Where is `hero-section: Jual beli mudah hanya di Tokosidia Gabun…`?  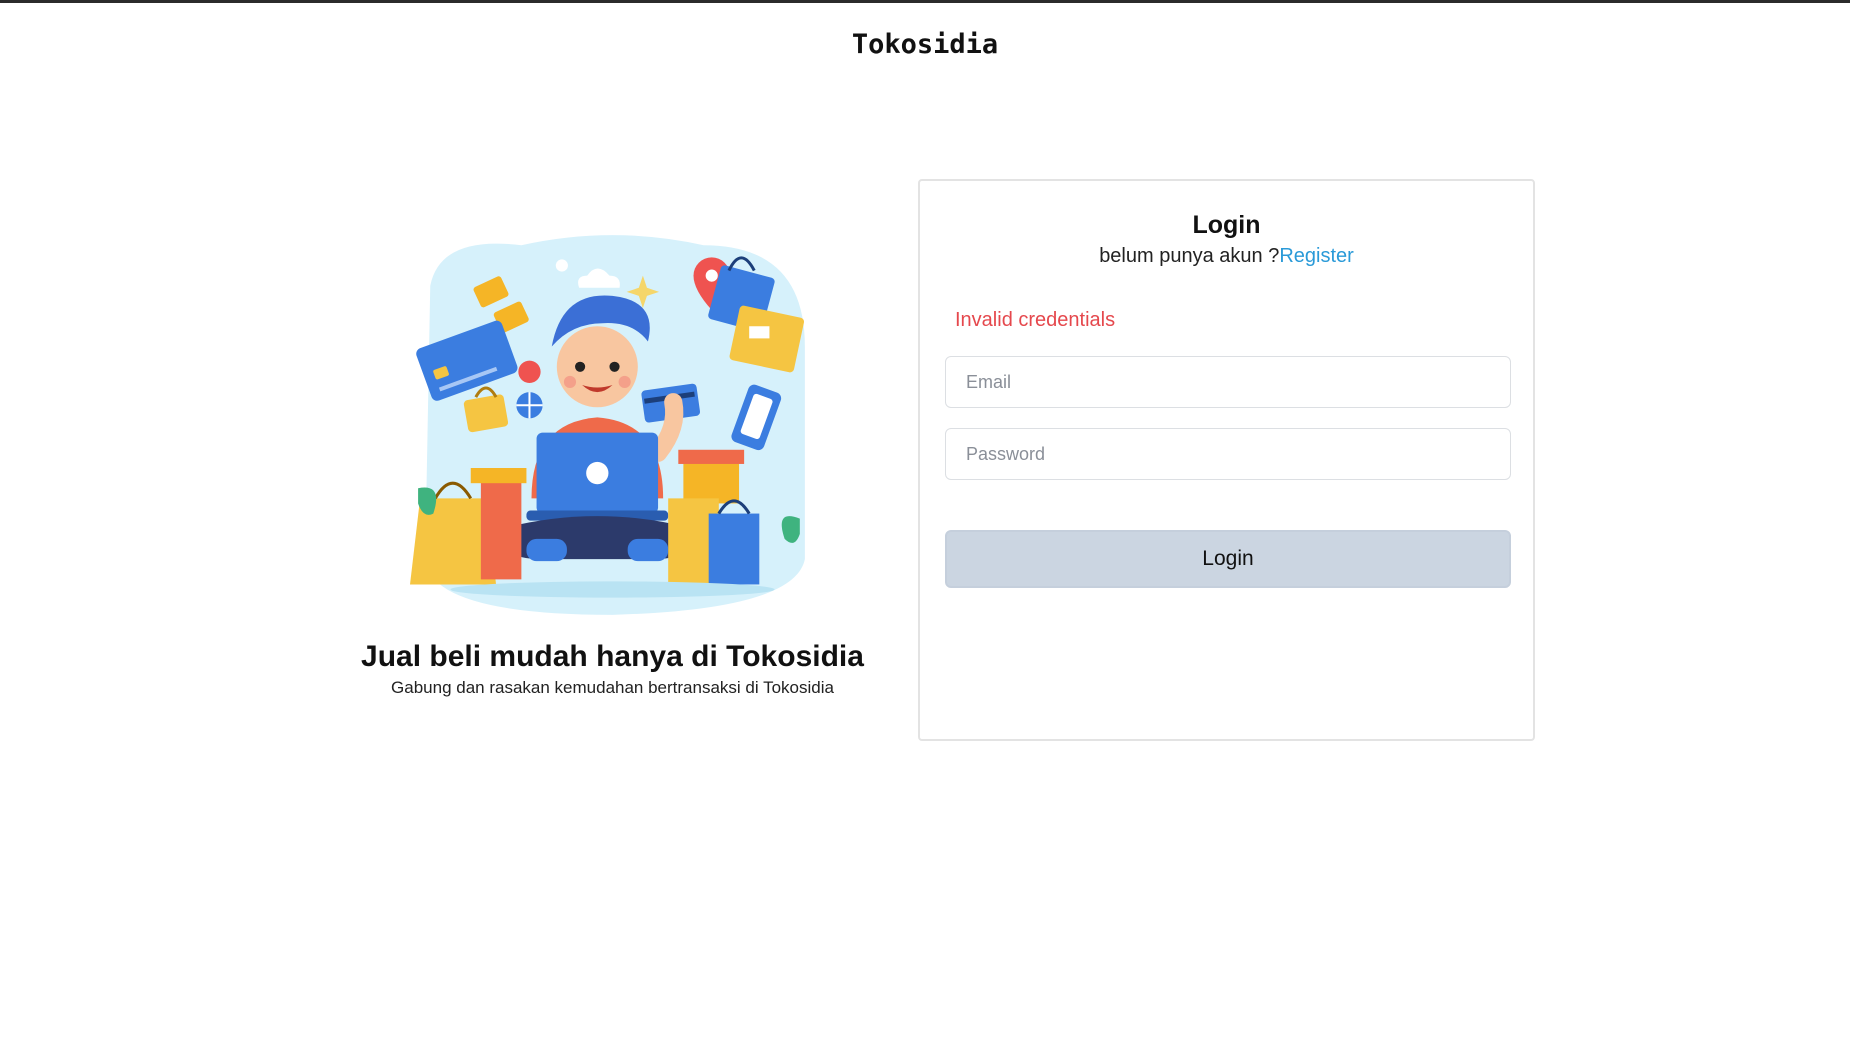
hero-section: Jual beli mudah hanya di Tokosidia Gabun… is located at coordinates (612, 461).